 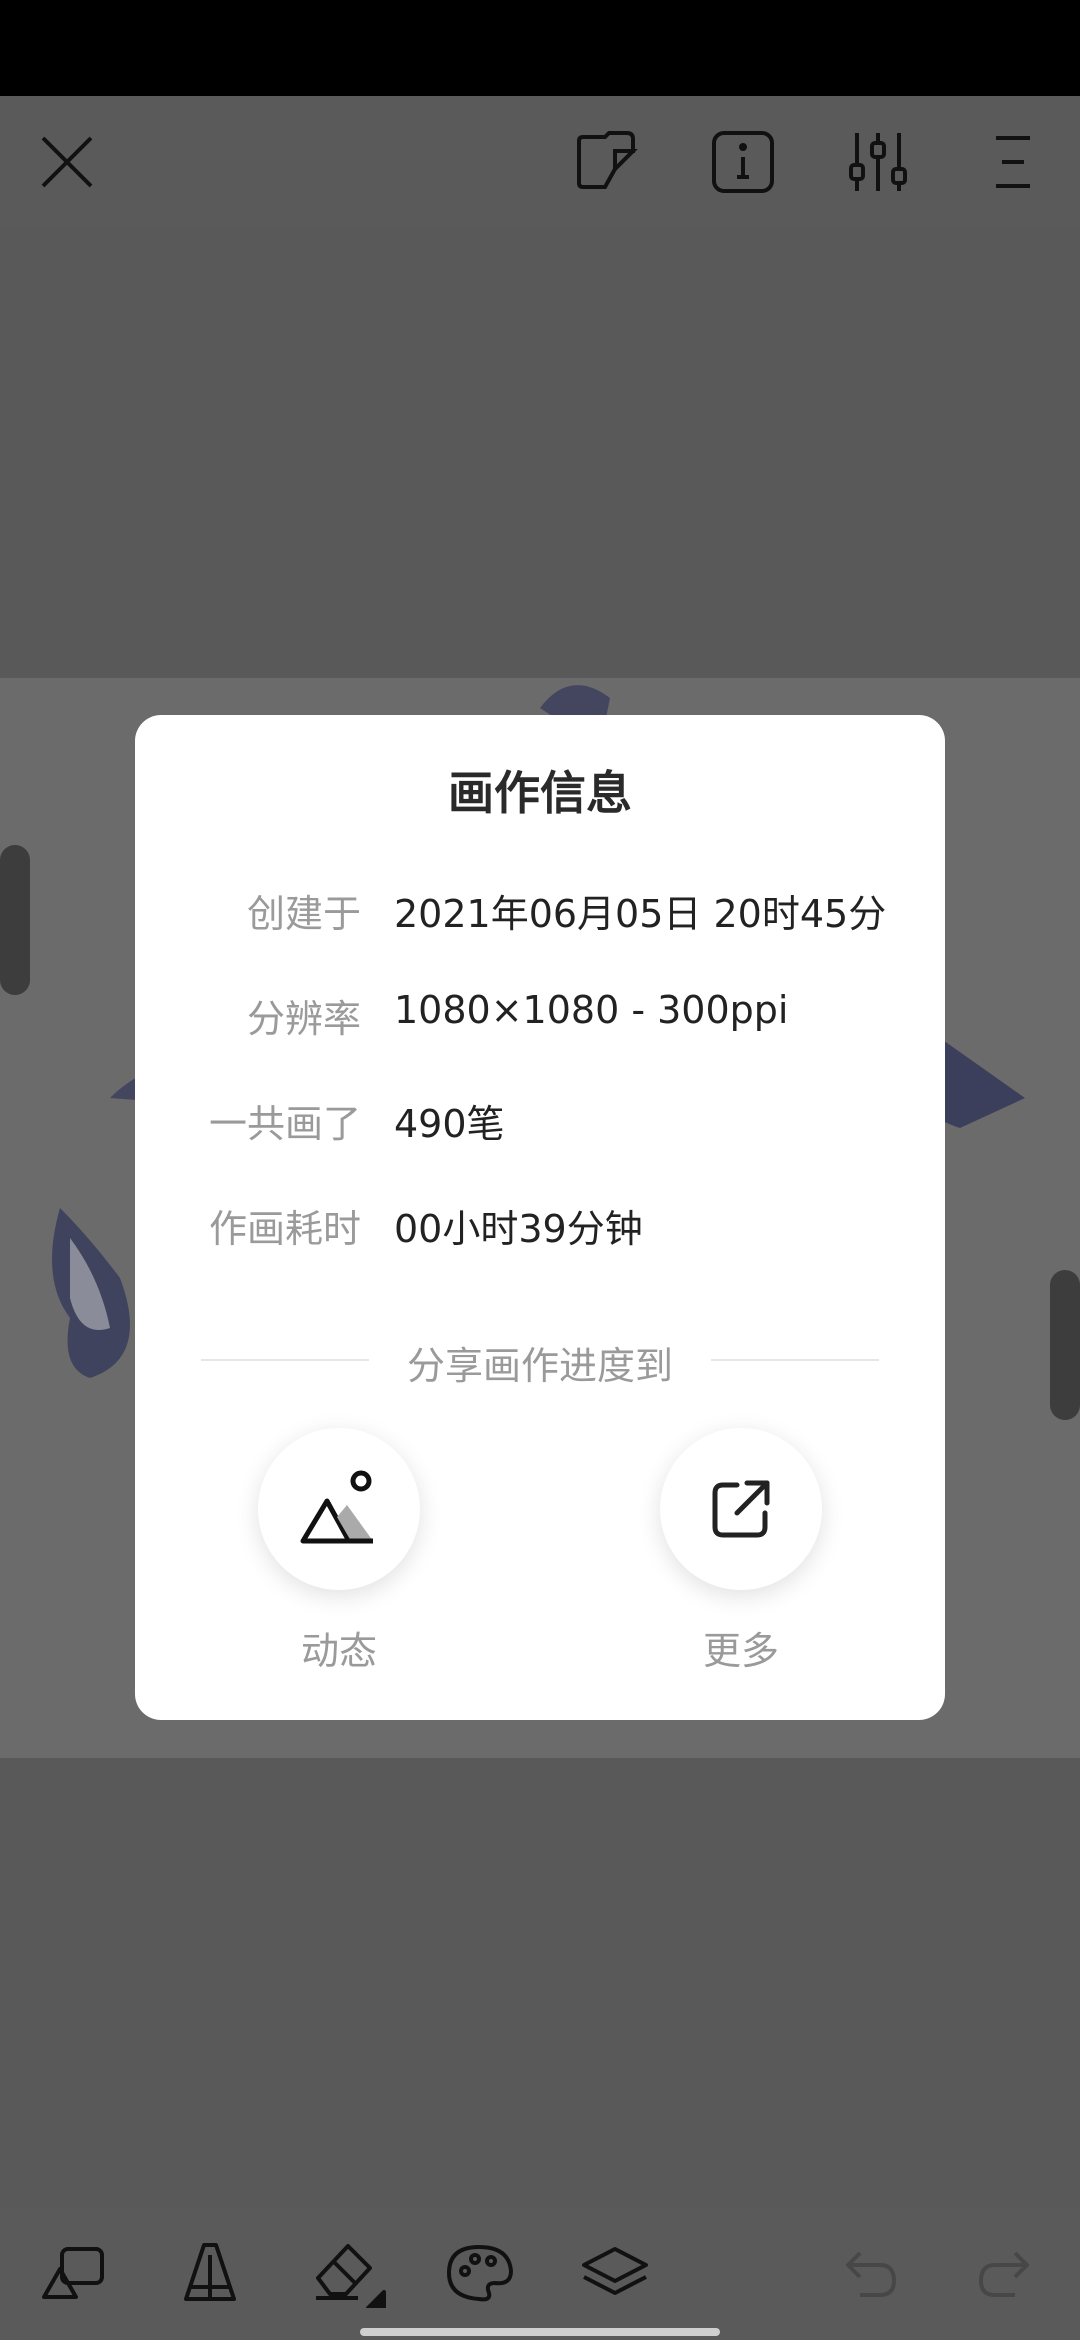 I want to click on shapes-tool, so click(x=75, y=2273).